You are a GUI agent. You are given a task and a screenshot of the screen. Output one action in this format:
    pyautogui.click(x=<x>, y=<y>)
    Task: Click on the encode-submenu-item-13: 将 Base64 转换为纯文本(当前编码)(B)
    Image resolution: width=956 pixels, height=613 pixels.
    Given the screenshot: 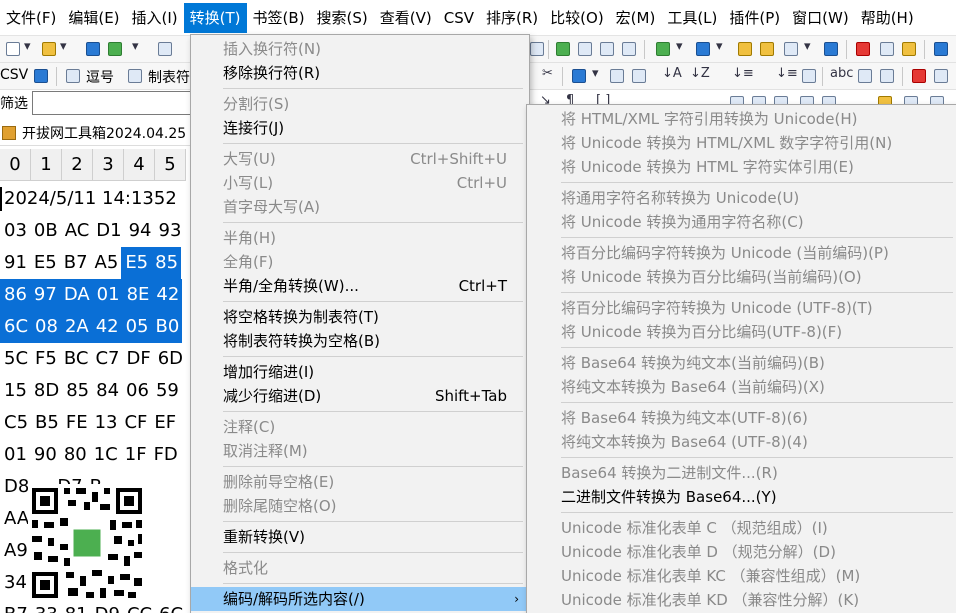 What is the action you would take?
    pyautogui.click(x=741, y=363)
    